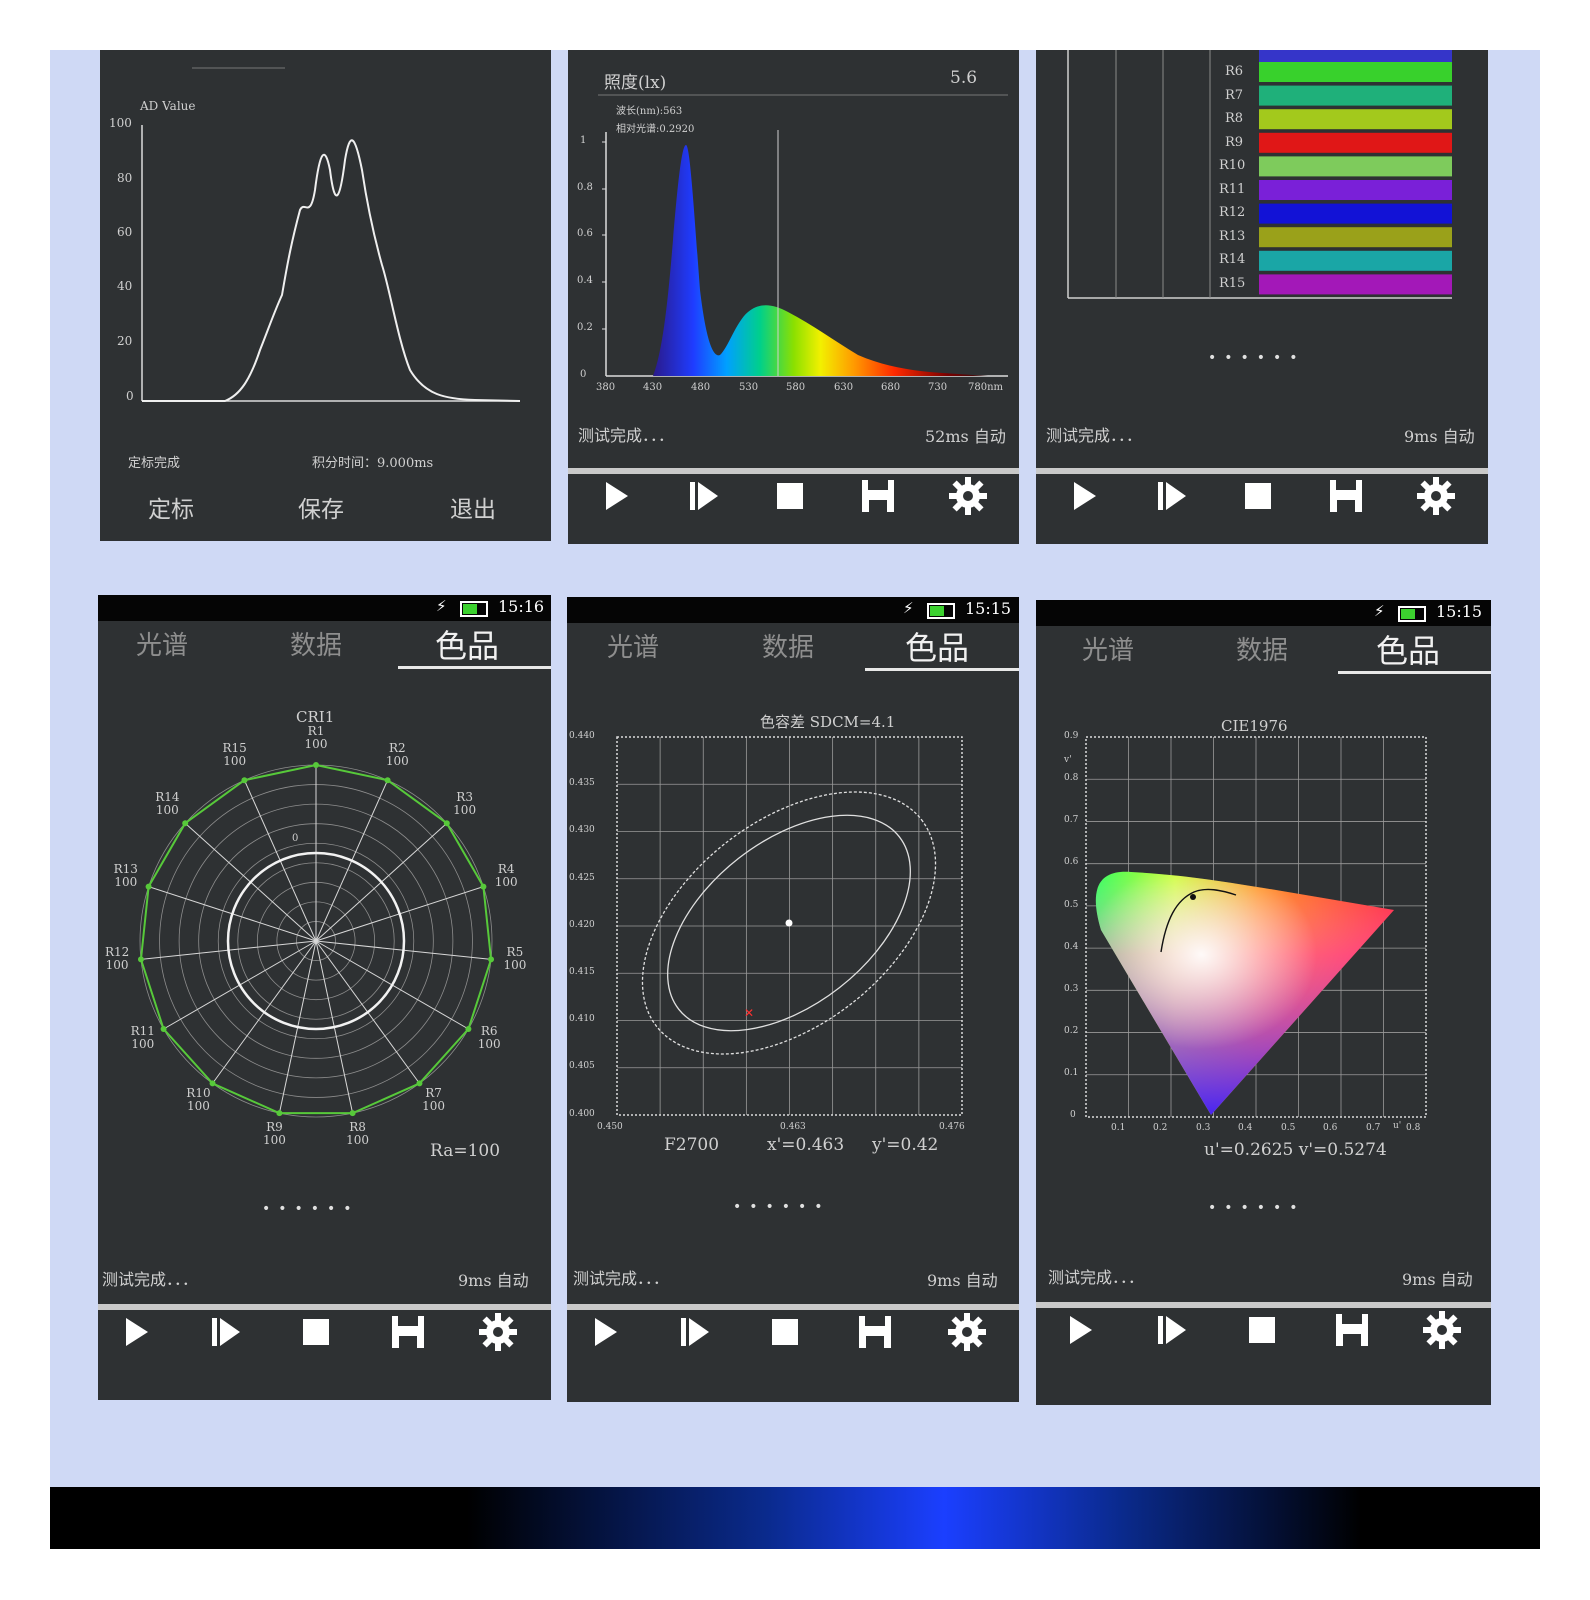  What do you see at coordinates (1232, 212) in the screenshot?
I see `bar-label: R12` at bounding box center [1232, 212].